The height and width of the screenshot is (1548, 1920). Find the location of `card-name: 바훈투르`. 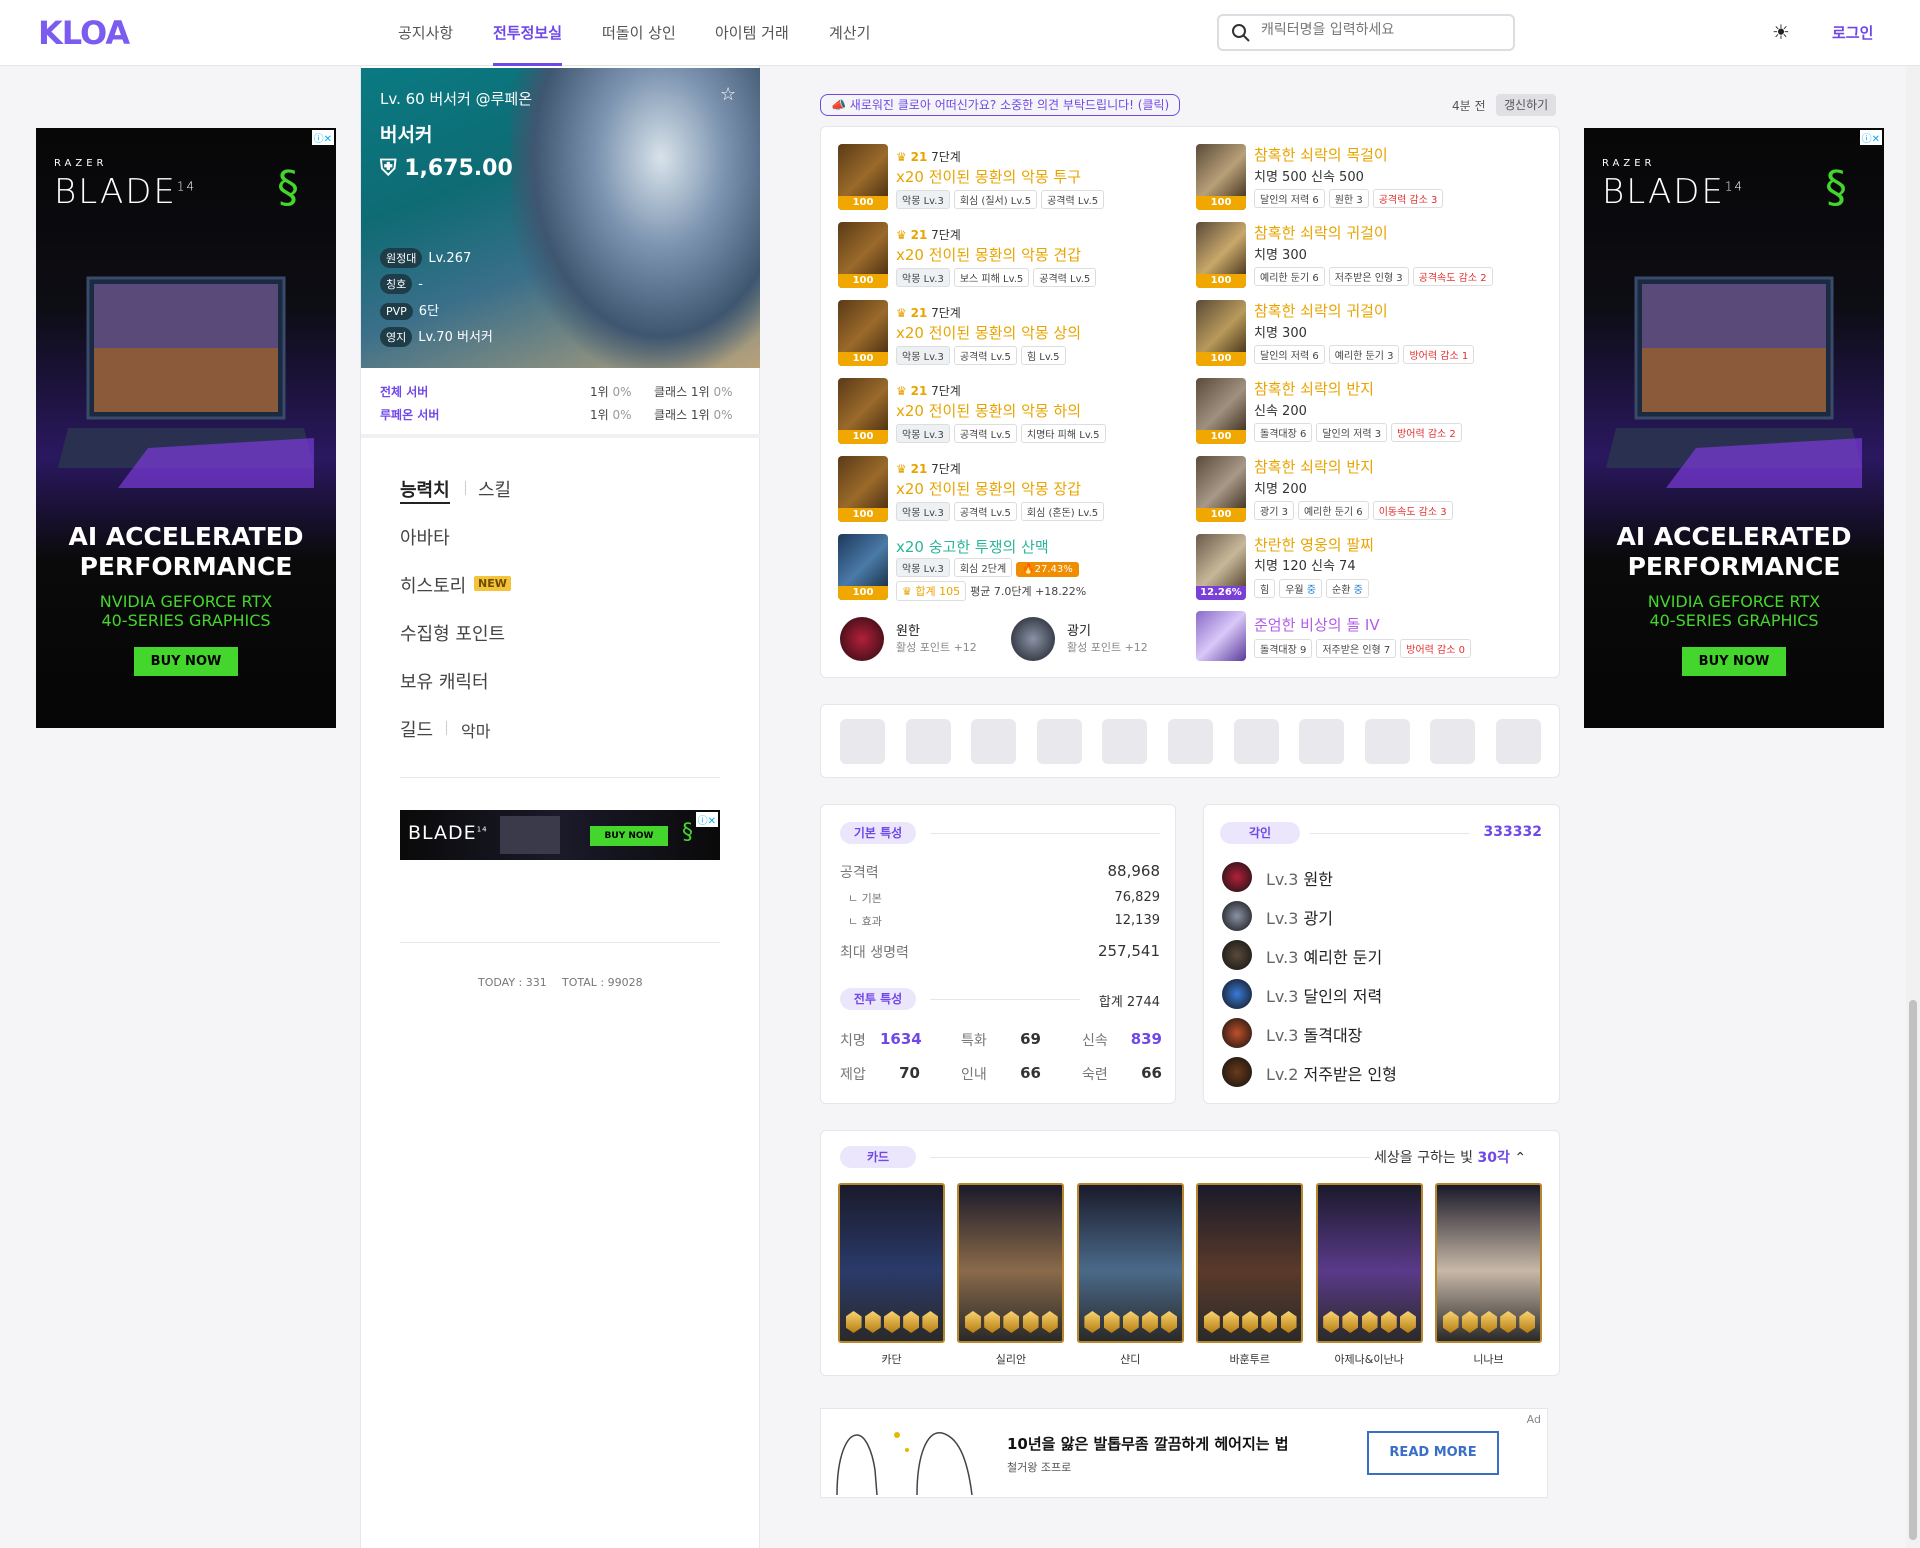

card-name: 바훈투르 is located at coordinates (1249, 1359).